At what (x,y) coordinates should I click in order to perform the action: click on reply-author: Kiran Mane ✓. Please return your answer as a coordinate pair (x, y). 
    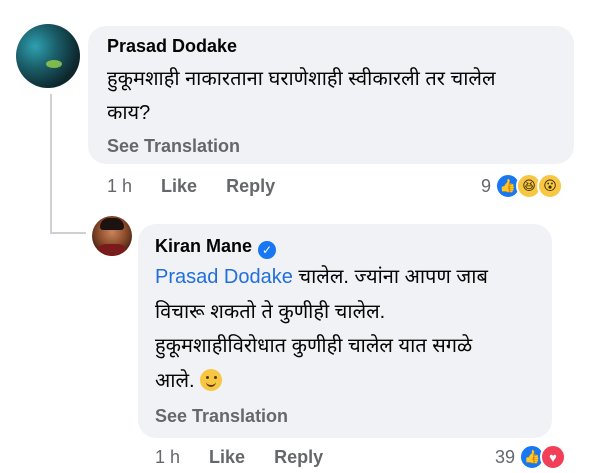
    Looking at the image, I should click on (216, 247).